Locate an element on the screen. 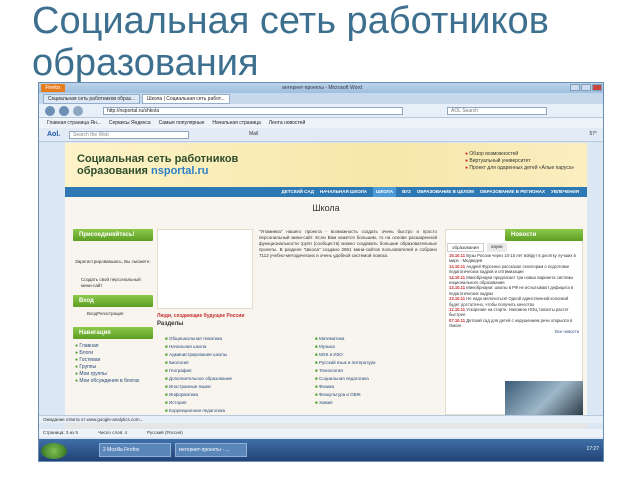 This screenshot has width=640, height=480. section-link: Математика is located at coordinates (345, 339).